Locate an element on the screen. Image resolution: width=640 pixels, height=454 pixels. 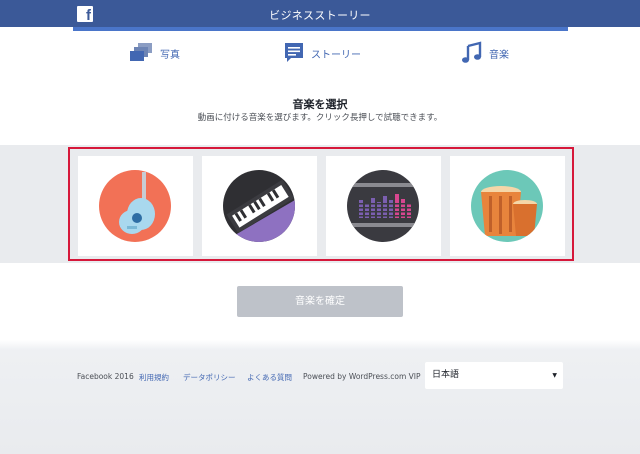
music-option-equalizer is located at coordinates (383, 206).